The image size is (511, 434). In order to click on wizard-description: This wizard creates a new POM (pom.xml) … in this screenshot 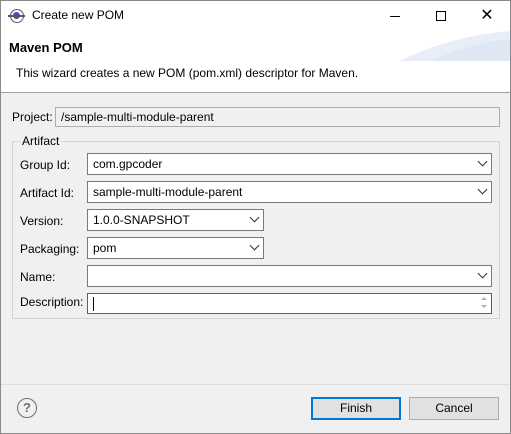, I will do `click(187, 73)`.